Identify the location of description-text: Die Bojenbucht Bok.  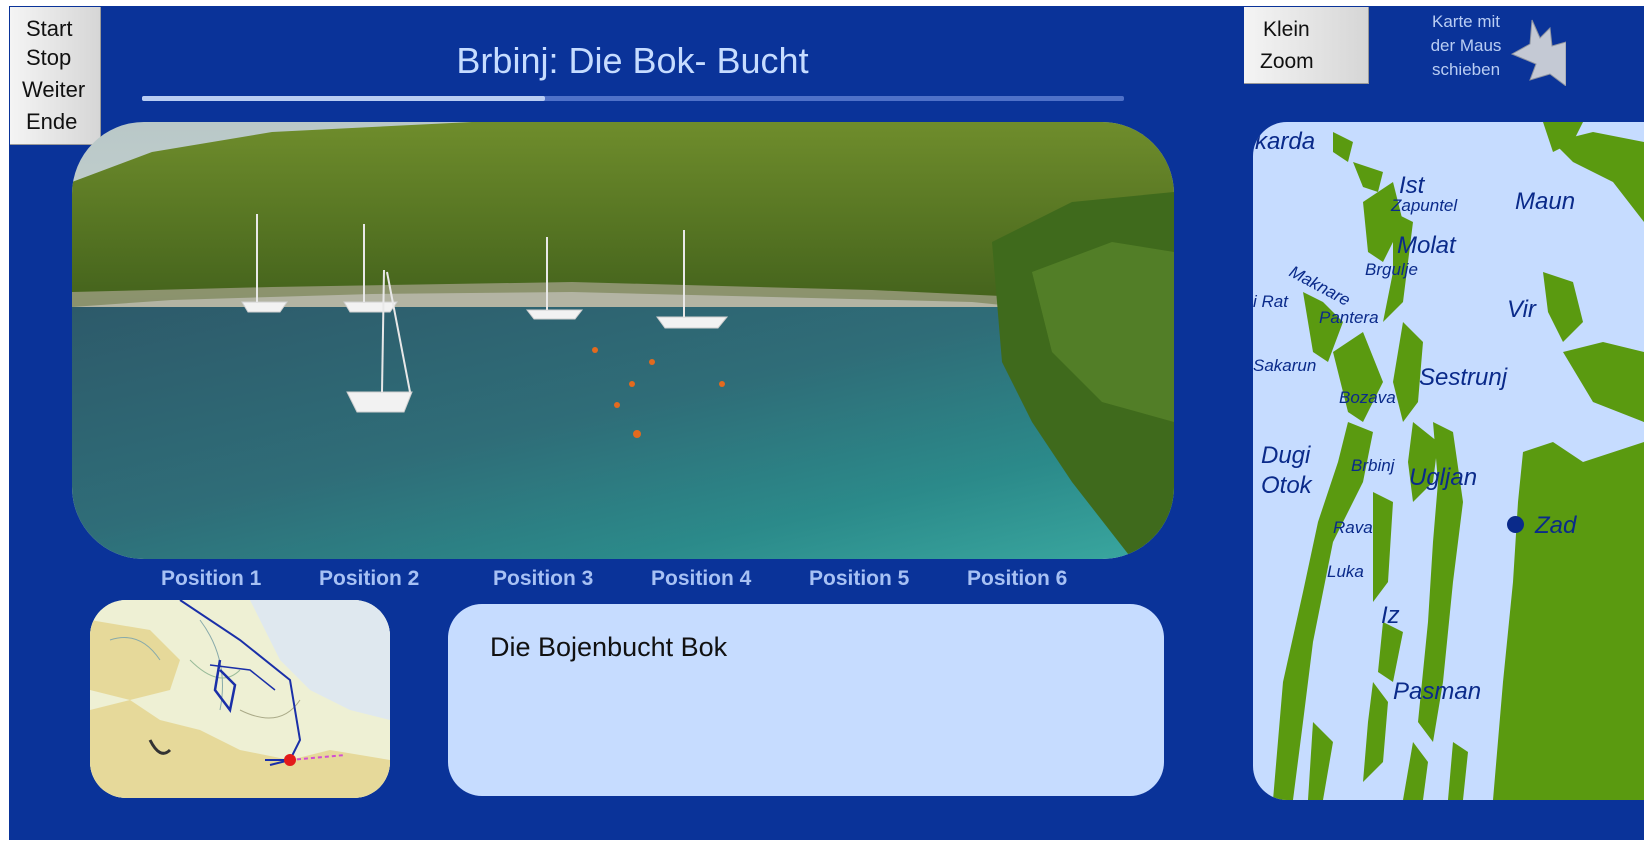
(609, 647).